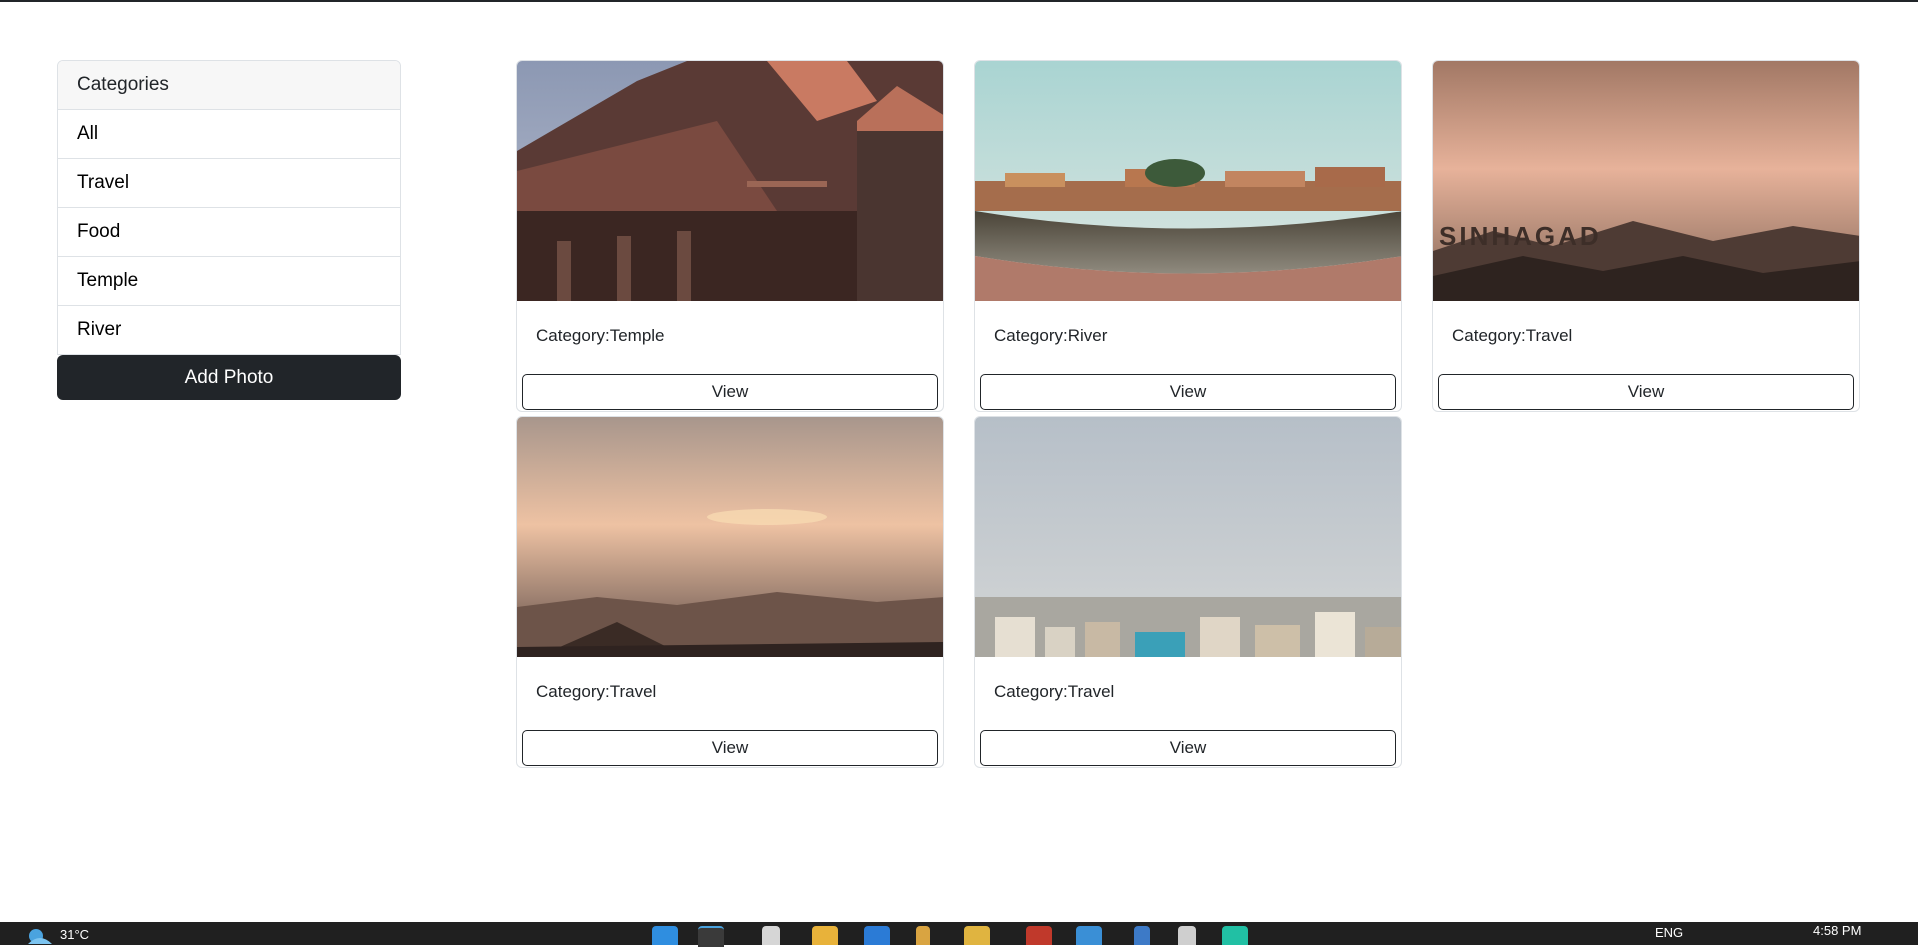 The width and height of the screenshot is (1918, 947). I want to click on category-item-temple: Temple, so click(229, 281).